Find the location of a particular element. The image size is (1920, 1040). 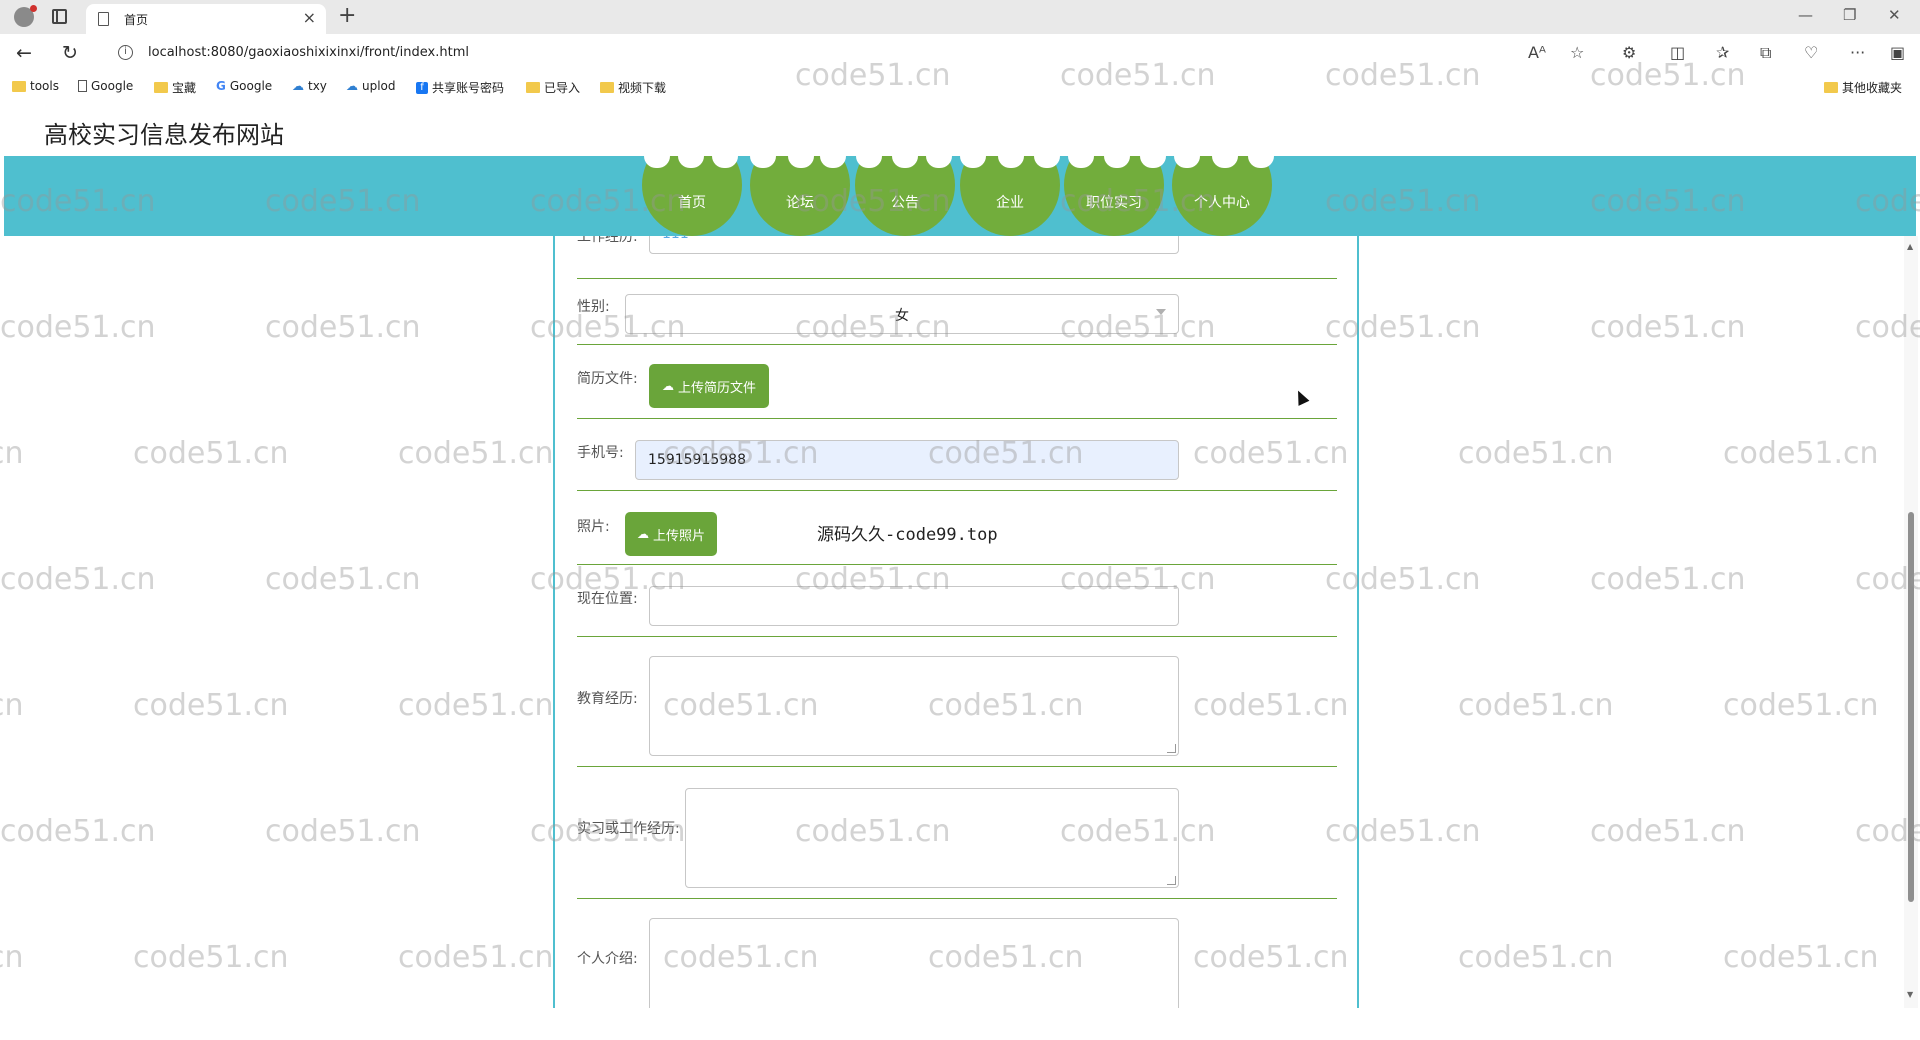

gender-select: 女 is located at coordinates (902, 314).